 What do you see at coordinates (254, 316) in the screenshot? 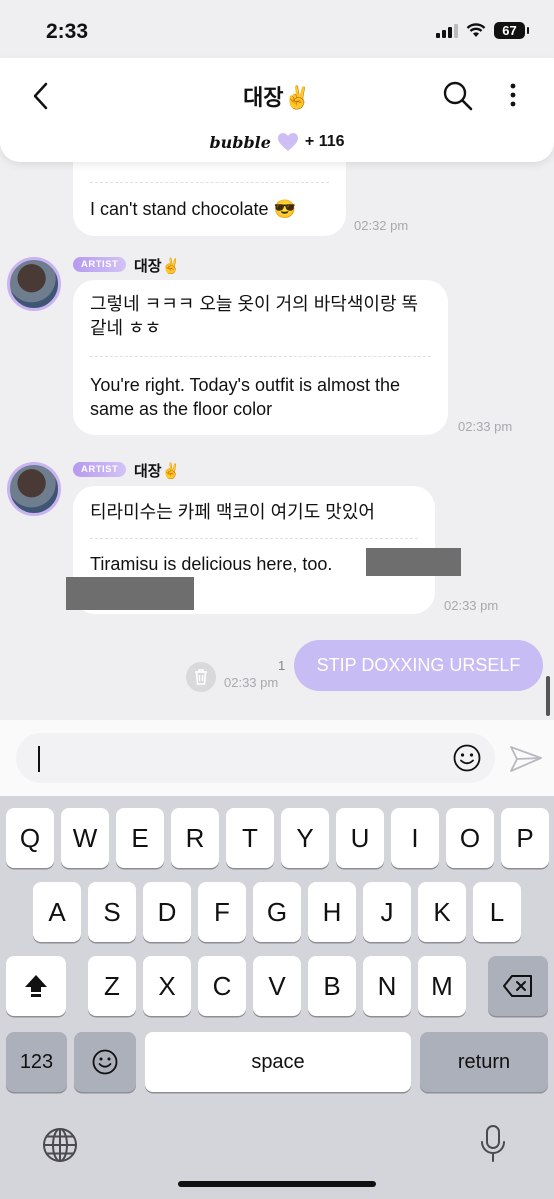
I see `message-original: 그렇네 ㅋㅋㅋ 오늘 옷이 거의 바닥색이랑 똑같네 ㅎㅎ` at bounding box center [254, 316].